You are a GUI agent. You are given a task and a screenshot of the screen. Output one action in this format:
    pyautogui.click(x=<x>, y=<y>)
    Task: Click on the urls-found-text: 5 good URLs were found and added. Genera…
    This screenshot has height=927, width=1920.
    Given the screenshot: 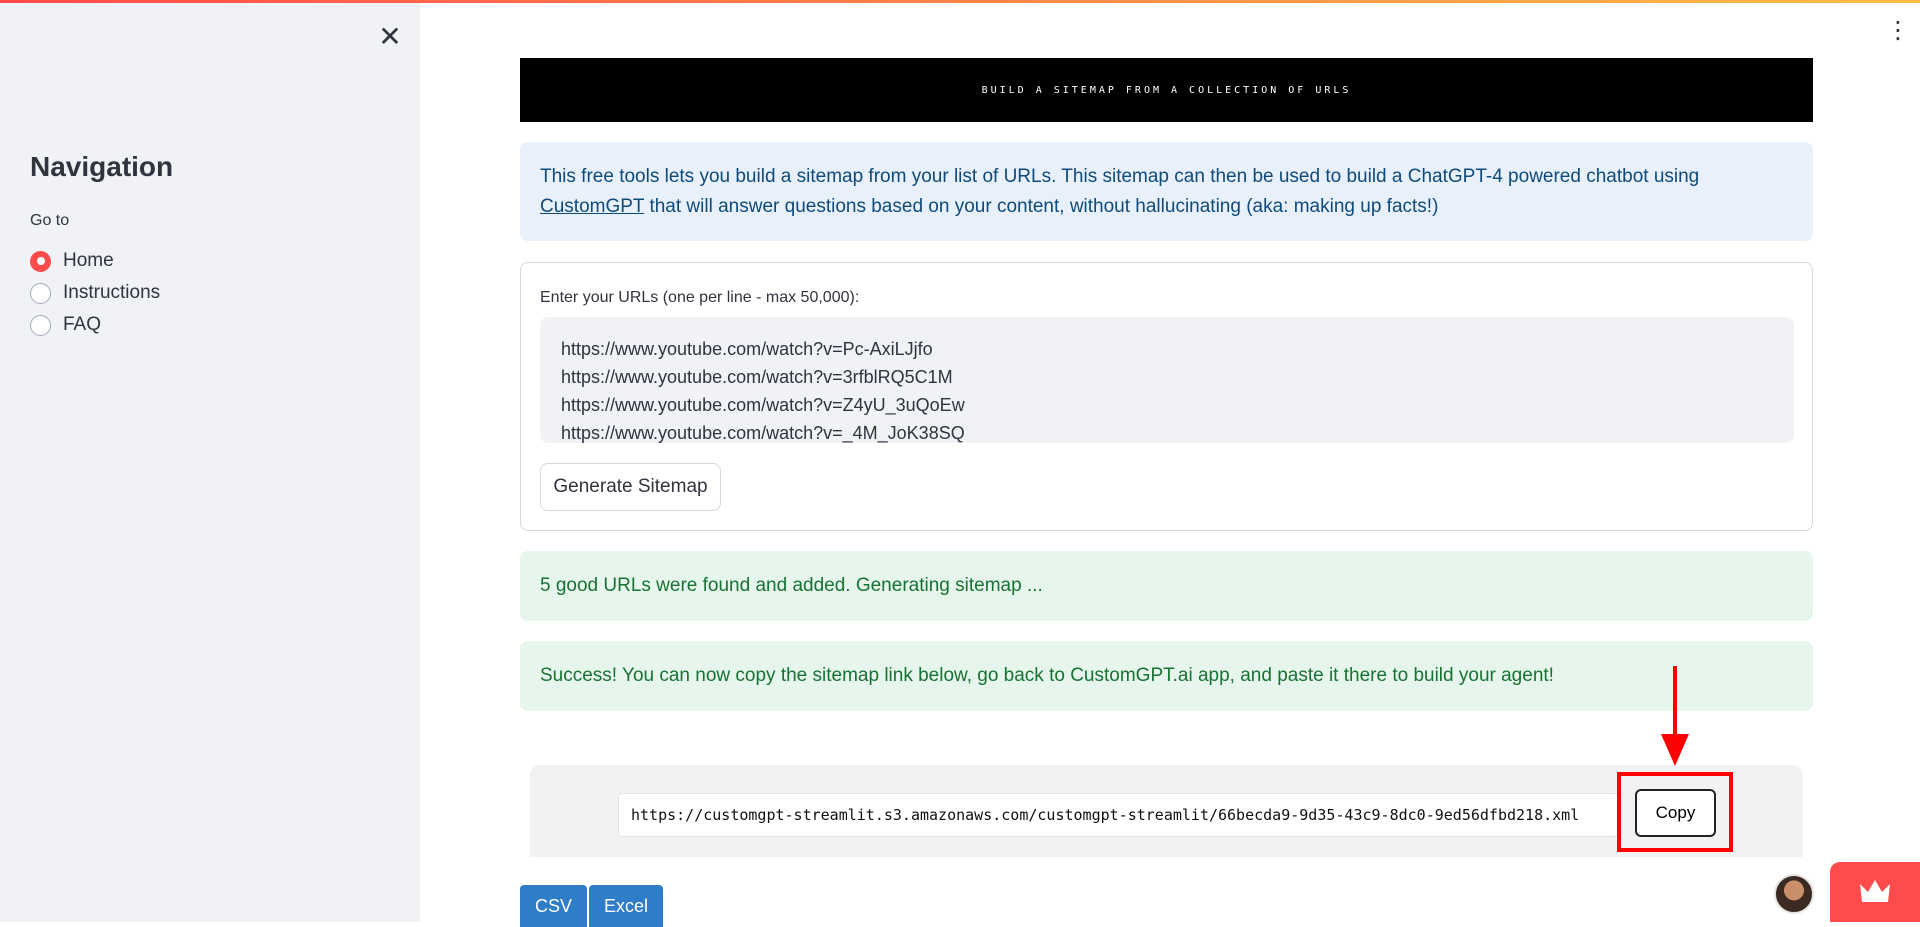 What is the action you would take?
    pyautogui.click(x=791, y=585)
    